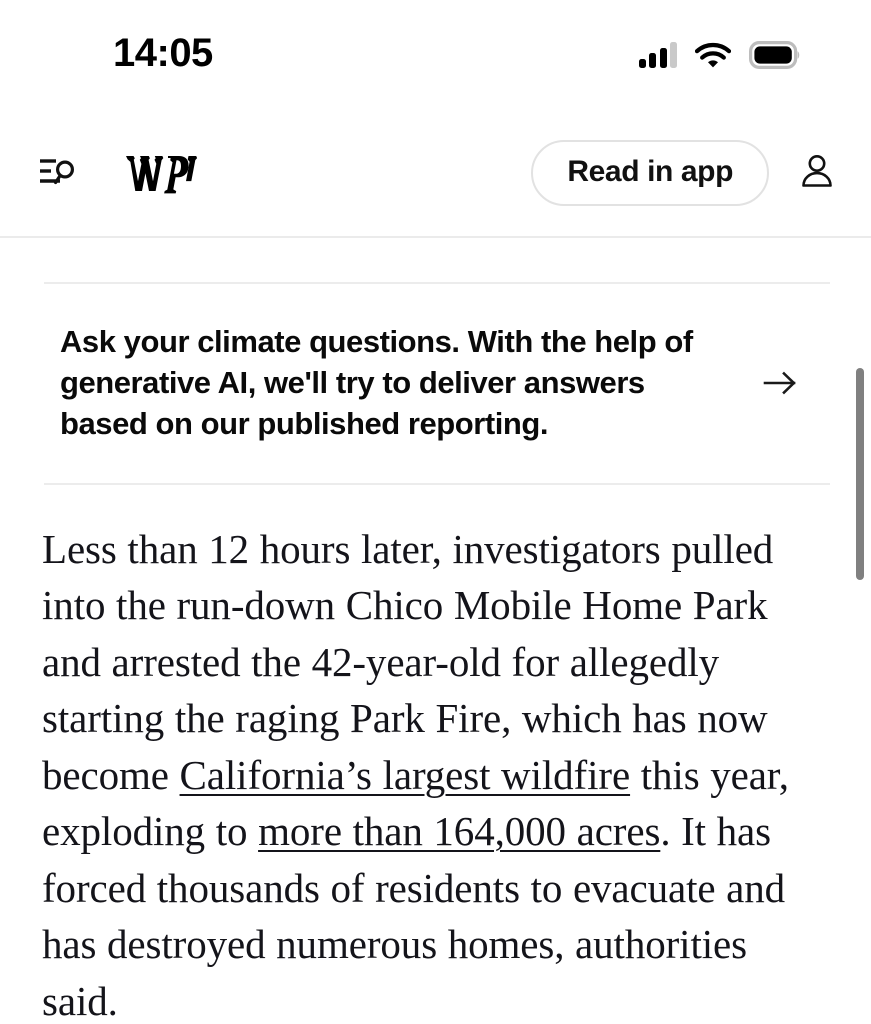 The width and height of the screenshot is (871, 1024). I want to click on battery-full-icon, so click(775, 55).